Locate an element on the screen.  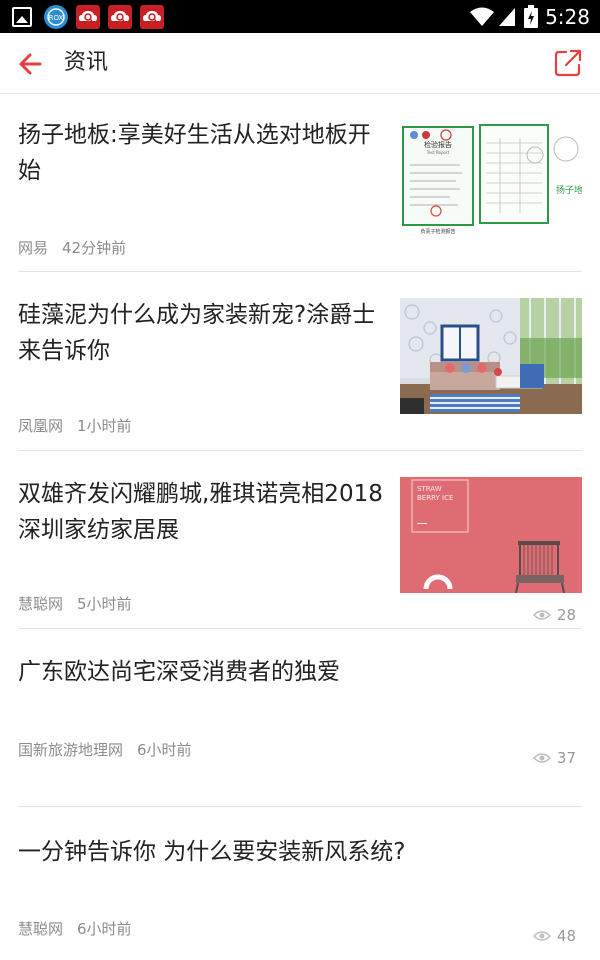
view-count-value: 28 is located at coordinates (566, 615).